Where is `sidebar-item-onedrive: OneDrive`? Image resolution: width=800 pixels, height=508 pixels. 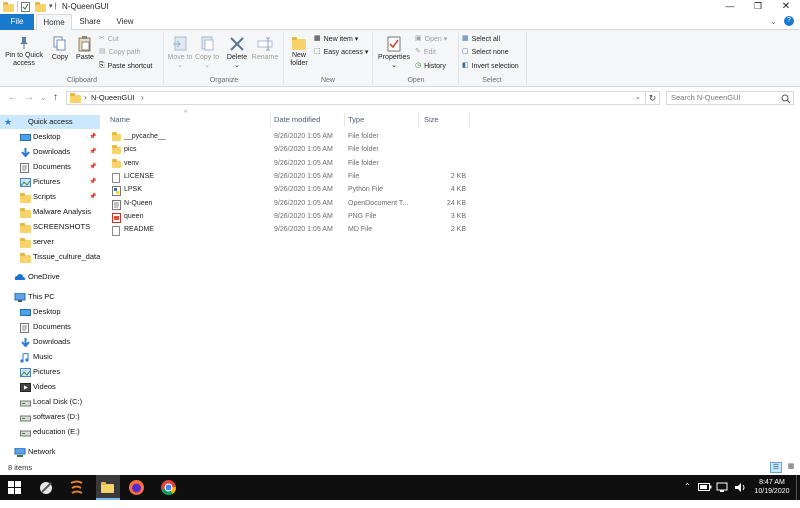
sidebar-item-onedrive: OneDrive is located at coordinates (50, 277).